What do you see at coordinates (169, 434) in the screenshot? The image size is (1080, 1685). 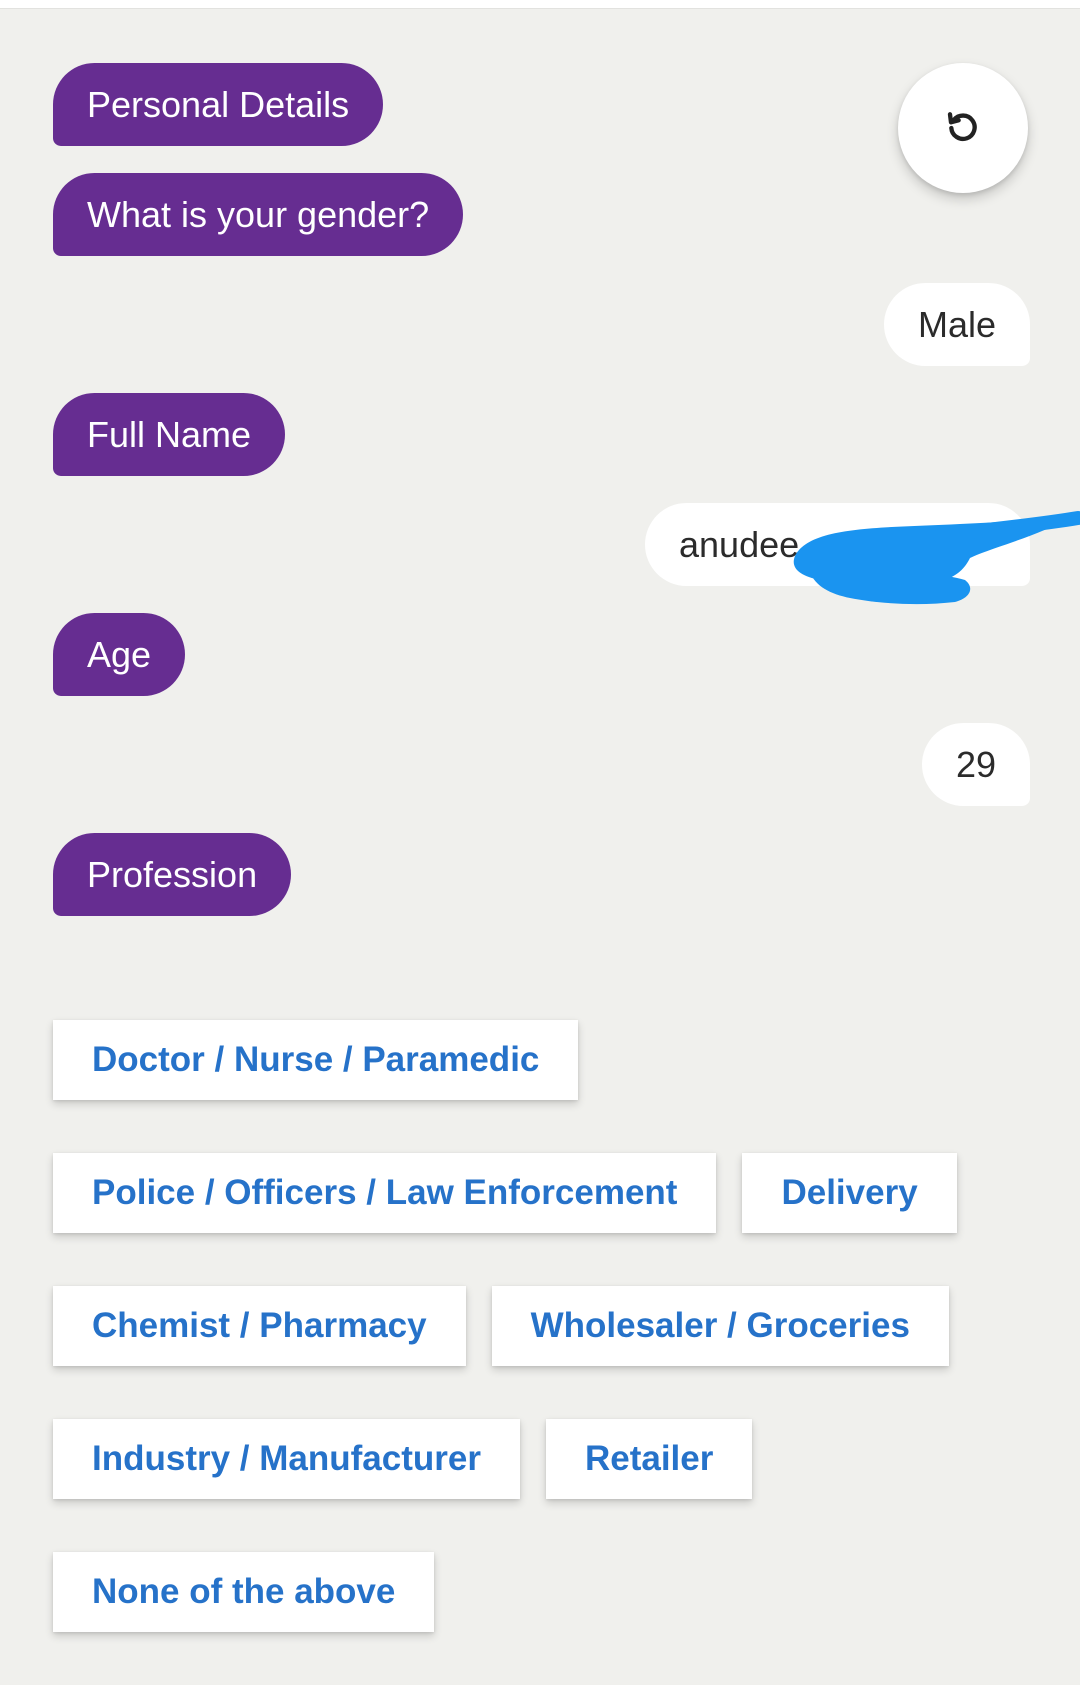 I see `bot-message-full-name: Full Name` at bounding box center [169, 434].